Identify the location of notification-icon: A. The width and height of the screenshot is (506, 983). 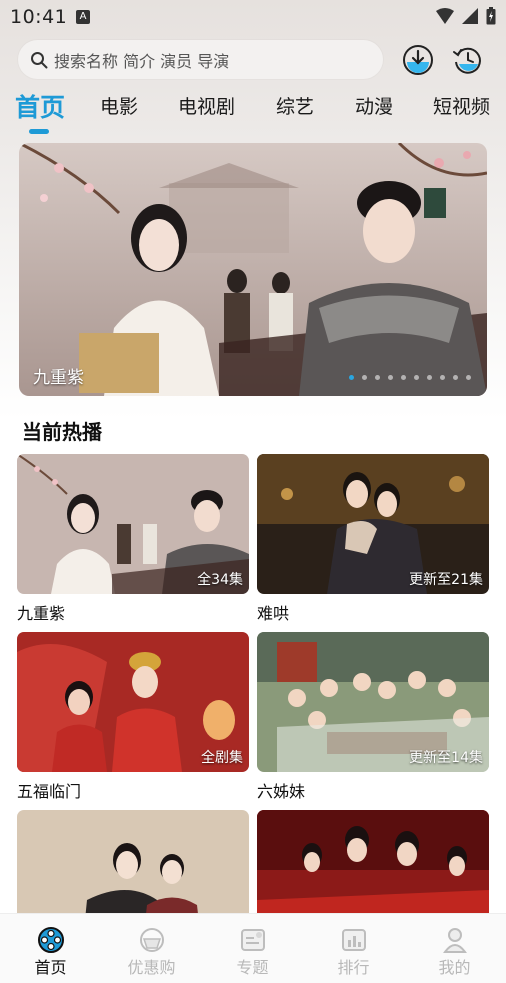
(83, 17).